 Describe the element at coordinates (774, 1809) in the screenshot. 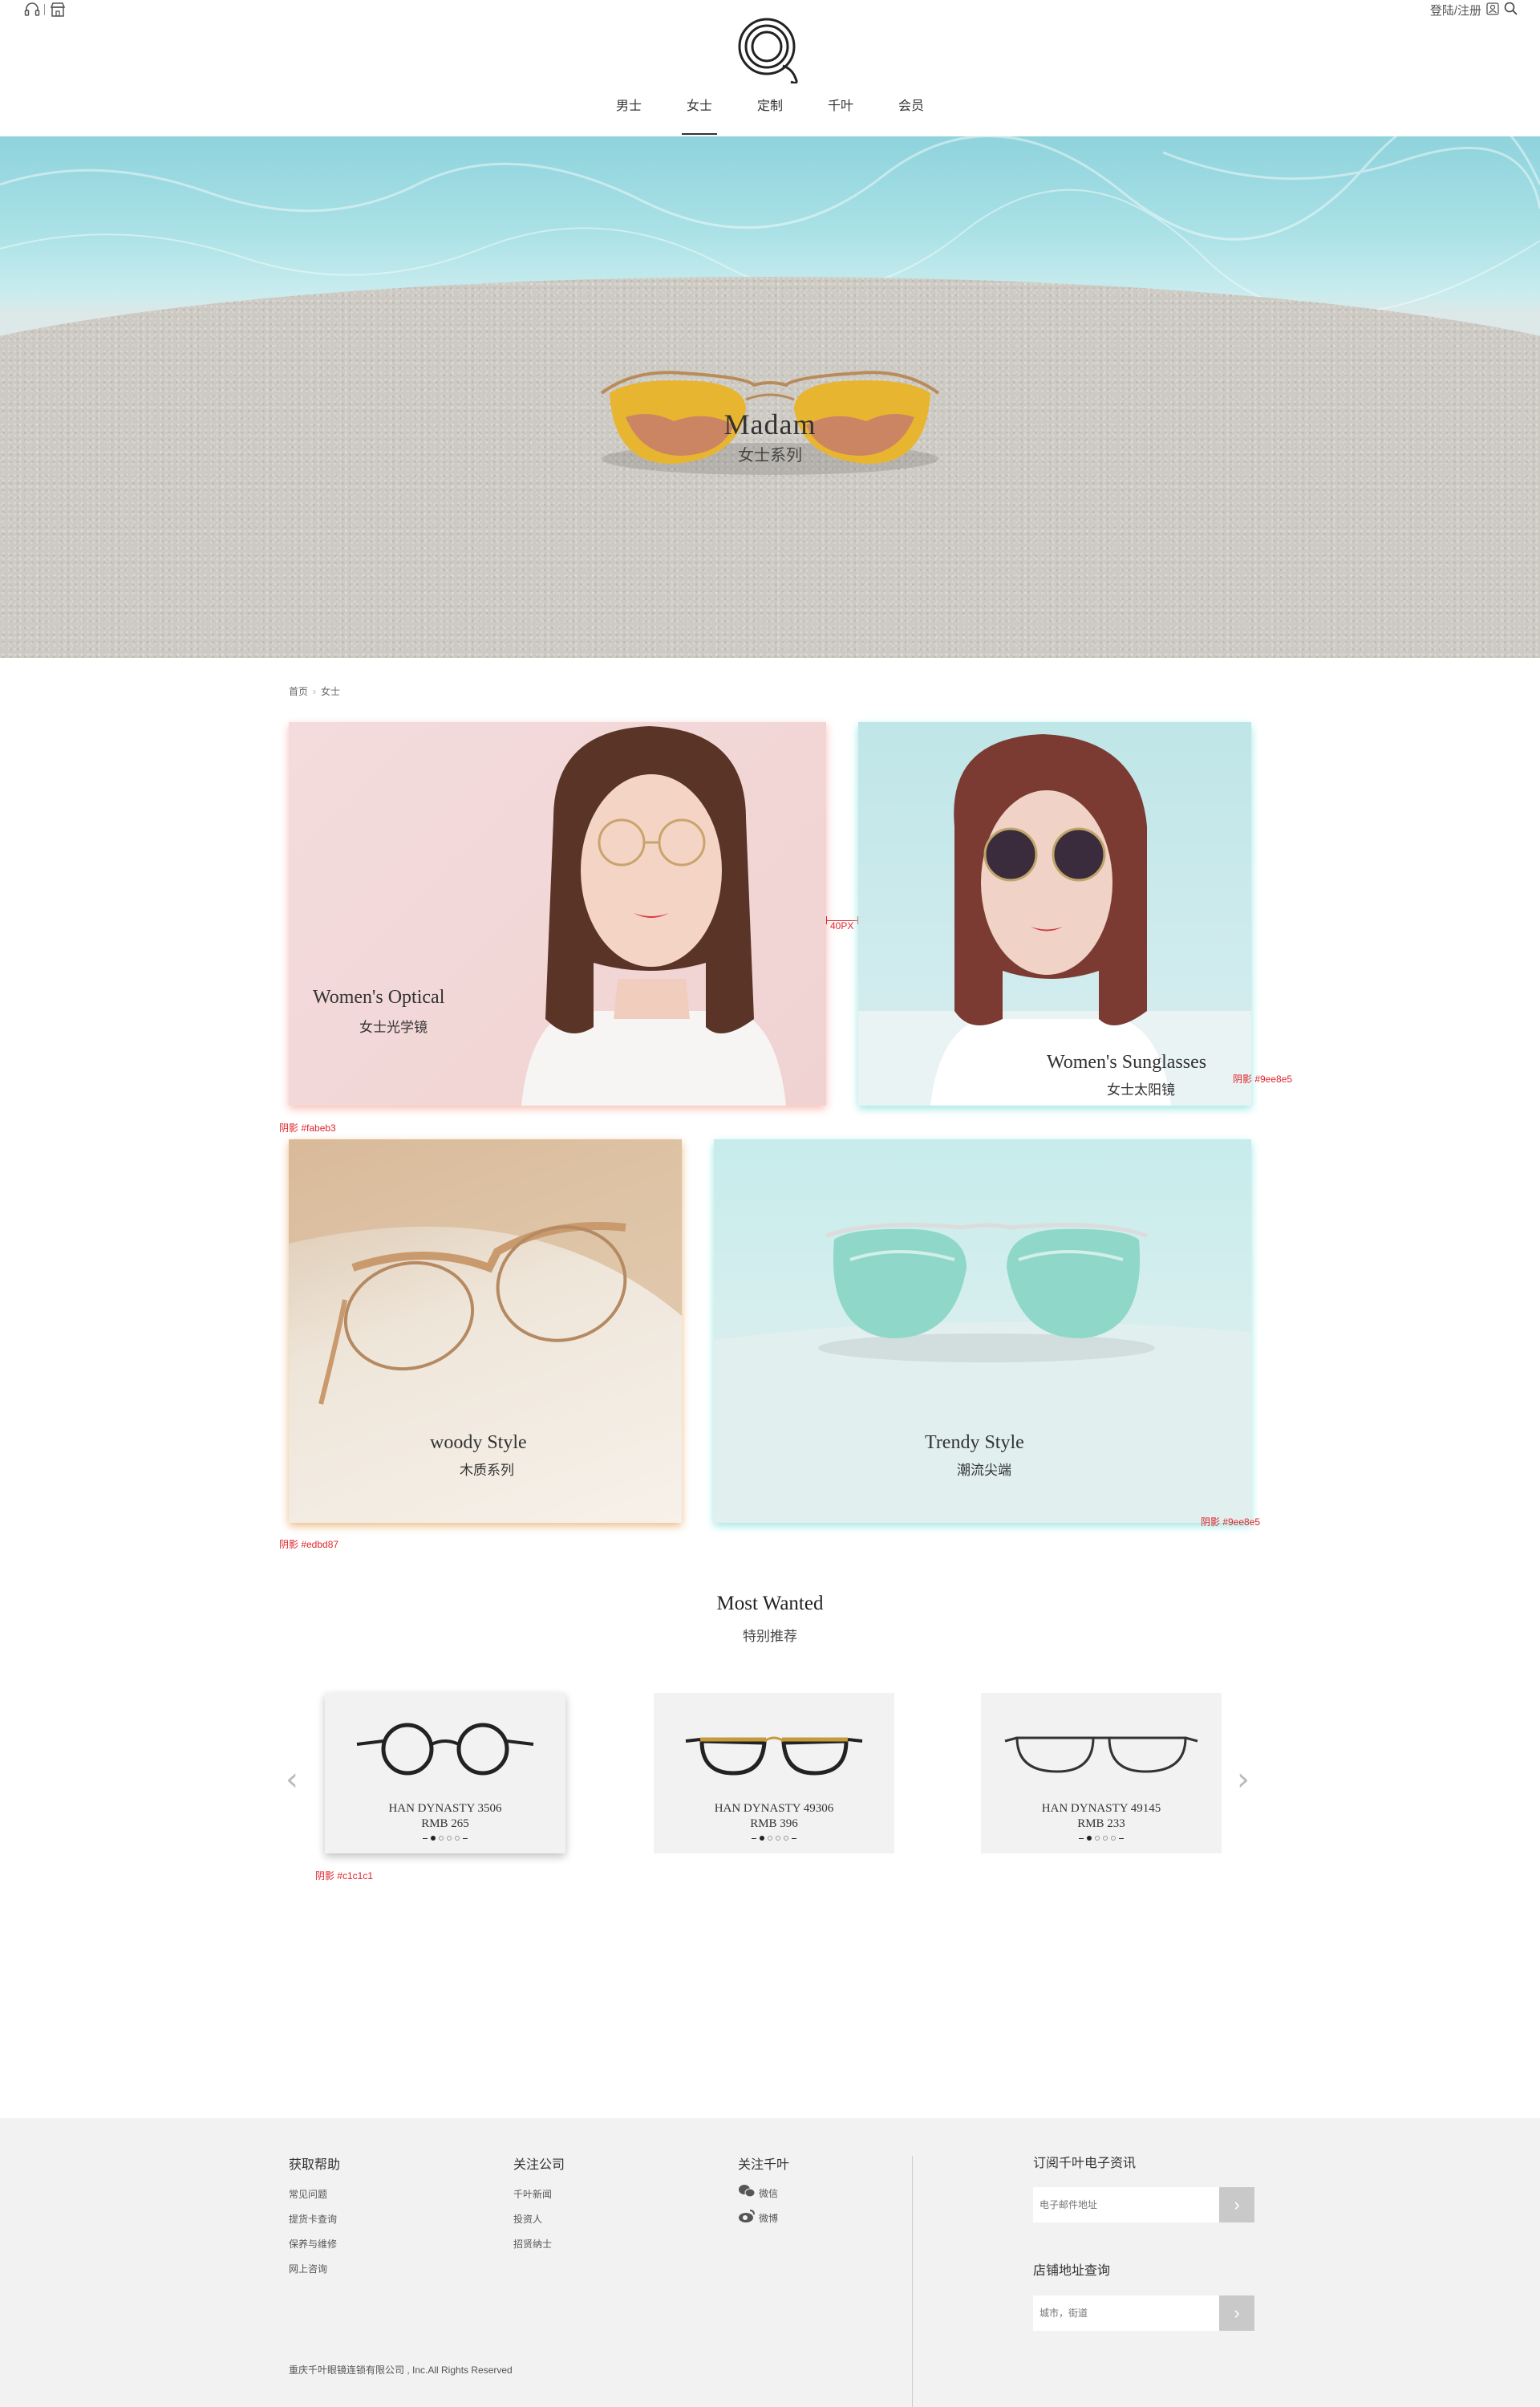

I see `product-name: HAN DYNASTY 49306` at that location.